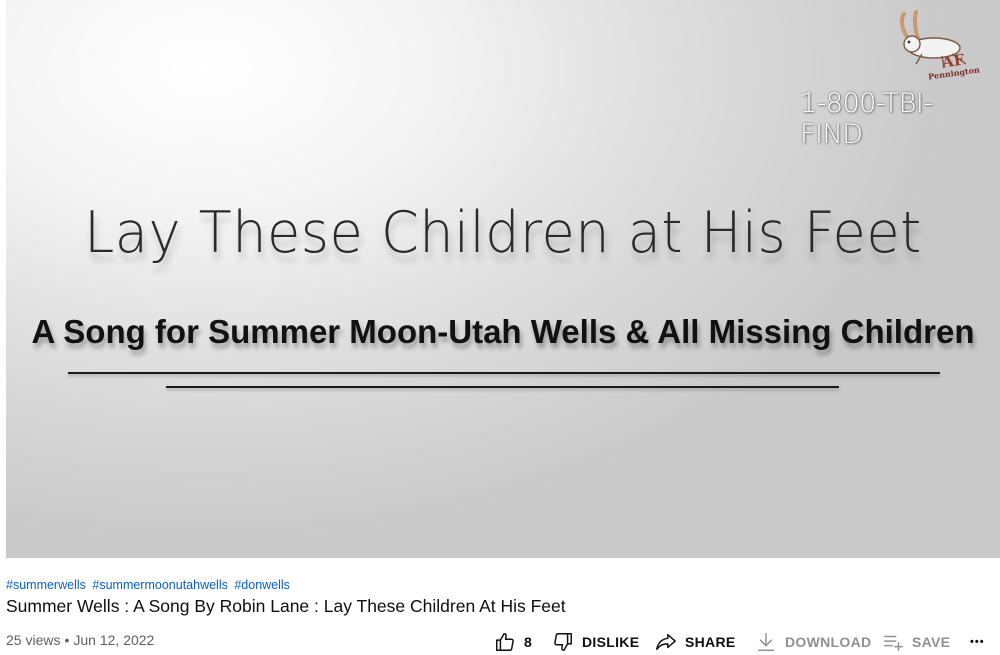 The width and height of the screenshot is (1000, 655). I want to click on more-dots-icon: •••, so click(977, 642).